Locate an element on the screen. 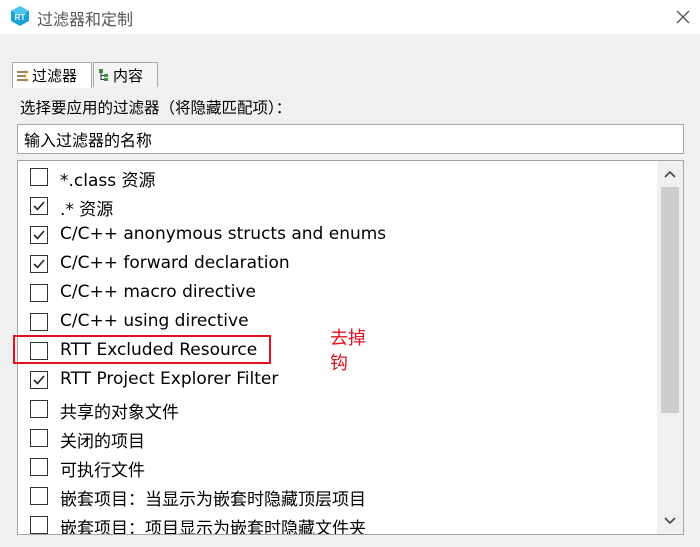 Image resolution: width=700 pixels, height=547 pixels. filter-label: *.class 资源 is located at coordinates (108, 181).